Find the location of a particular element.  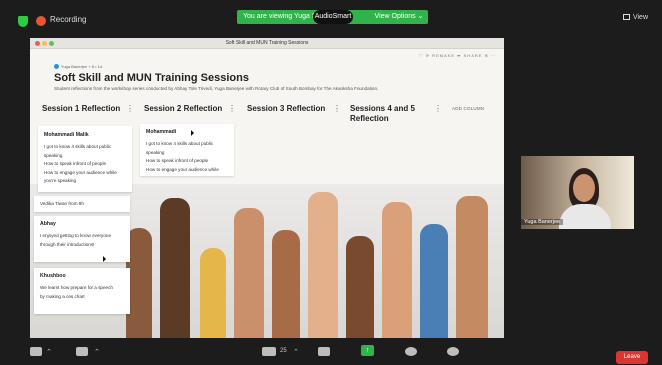

board-title: Soft Skill and MUN Training Sessions is located at coordinates (151, 78).